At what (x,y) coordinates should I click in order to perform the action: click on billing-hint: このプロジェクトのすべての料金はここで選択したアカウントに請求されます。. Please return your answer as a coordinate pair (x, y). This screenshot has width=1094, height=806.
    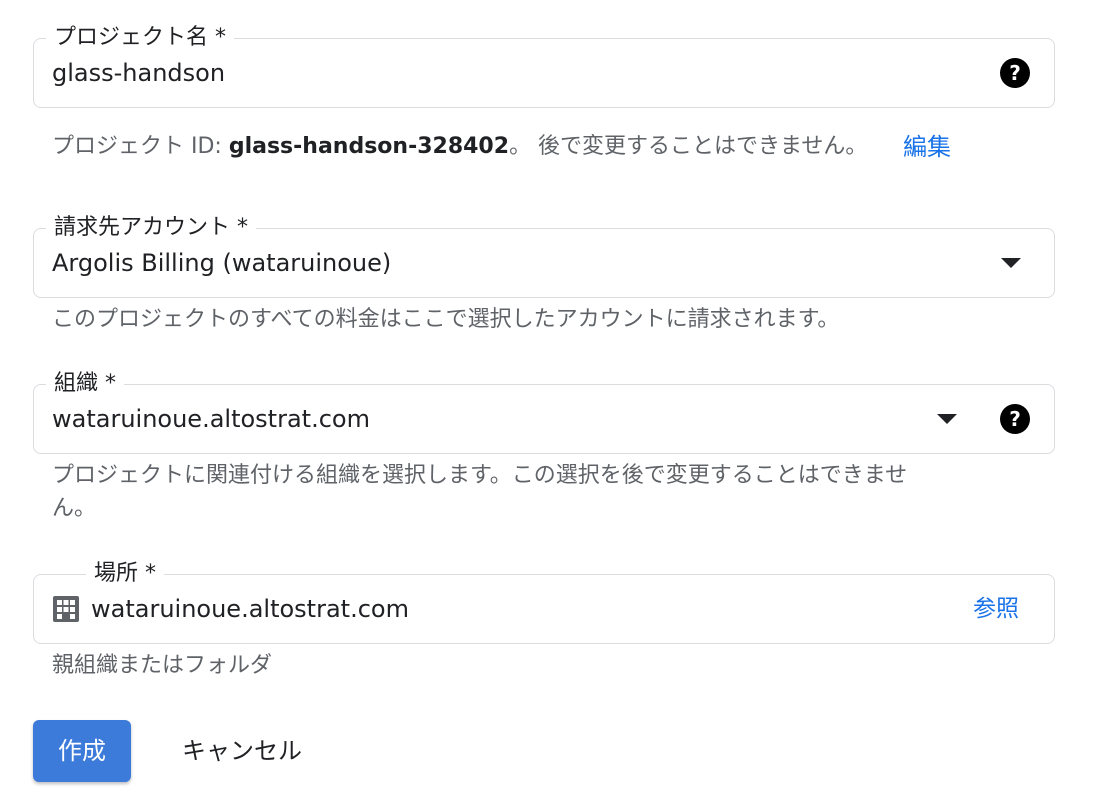
    Looking at the image, I should click on (446, 319).